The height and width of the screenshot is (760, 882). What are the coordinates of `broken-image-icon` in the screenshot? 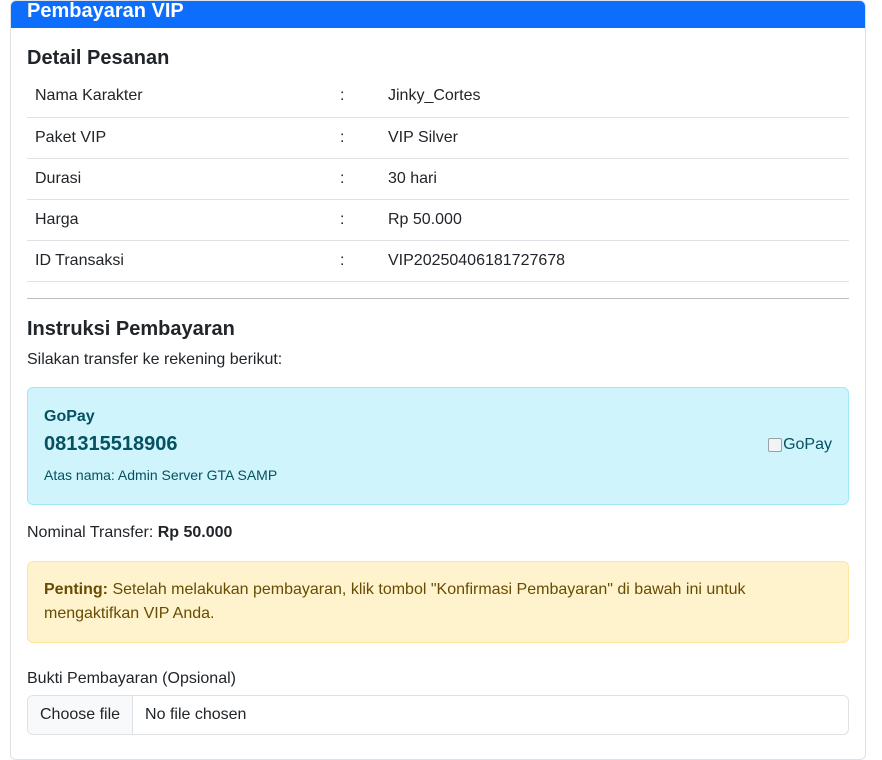 It's located at (775, 444).